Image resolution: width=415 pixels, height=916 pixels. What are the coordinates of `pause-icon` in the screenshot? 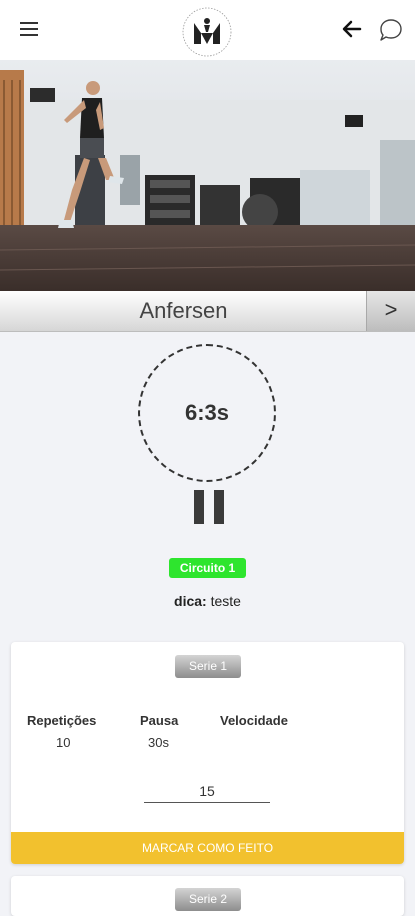 It's located at (209, 507).